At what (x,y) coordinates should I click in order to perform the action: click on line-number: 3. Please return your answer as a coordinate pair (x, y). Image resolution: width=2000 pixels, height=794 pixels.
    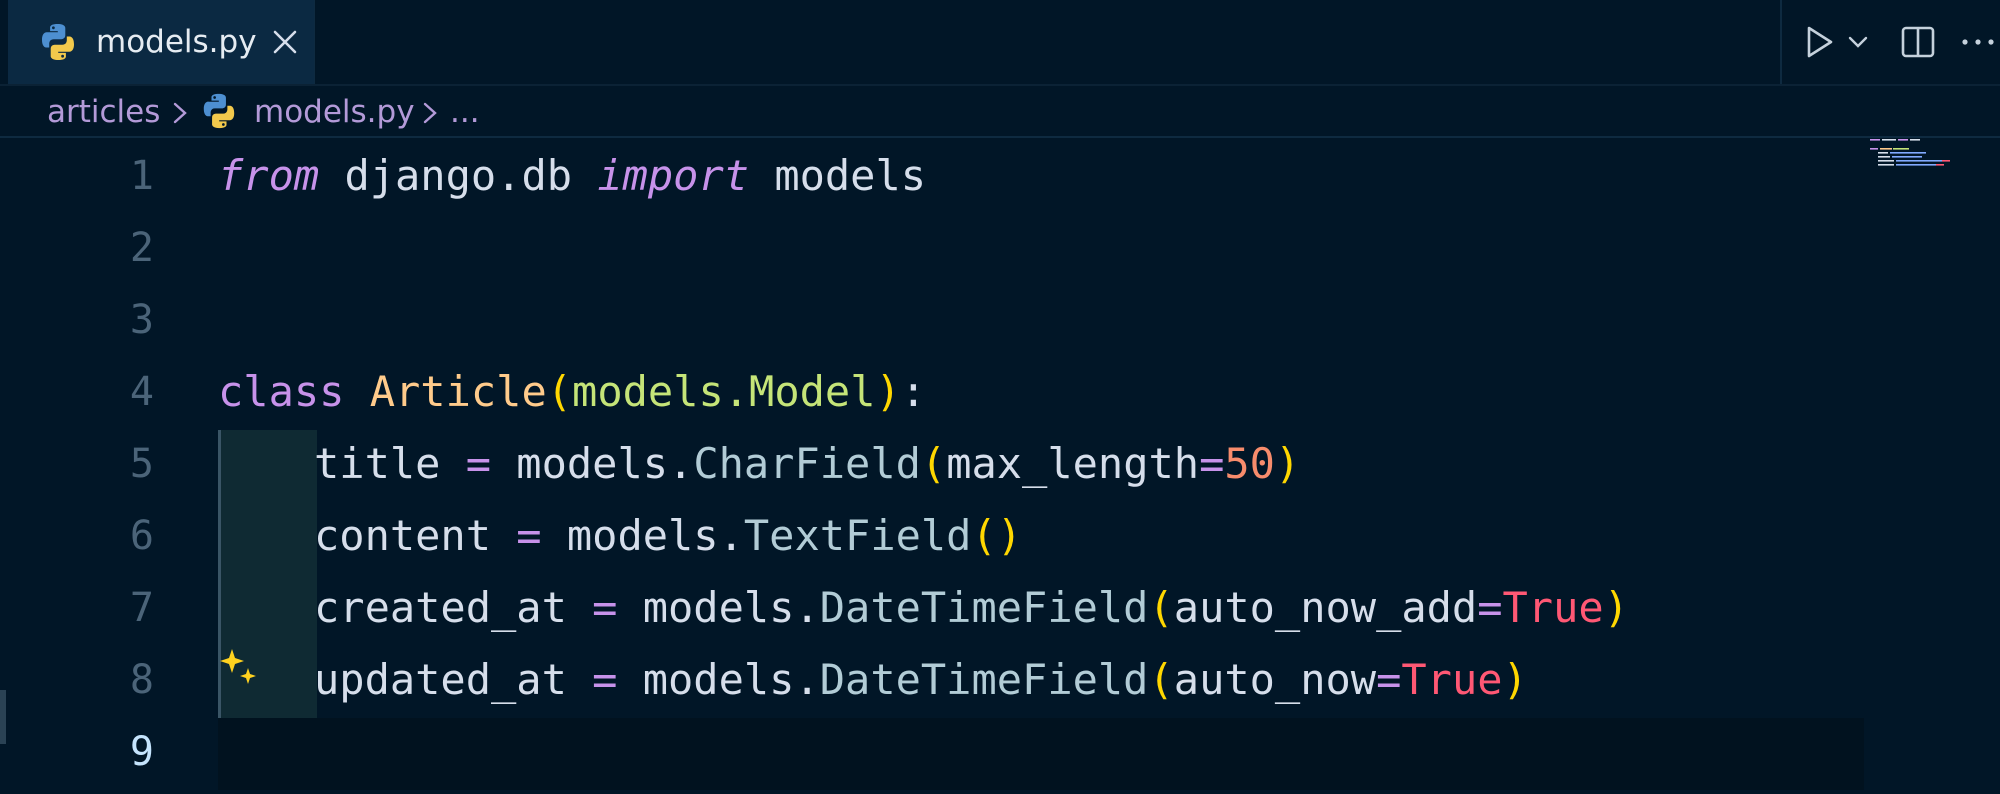
    Looking at the image, I should click on (141, 320).